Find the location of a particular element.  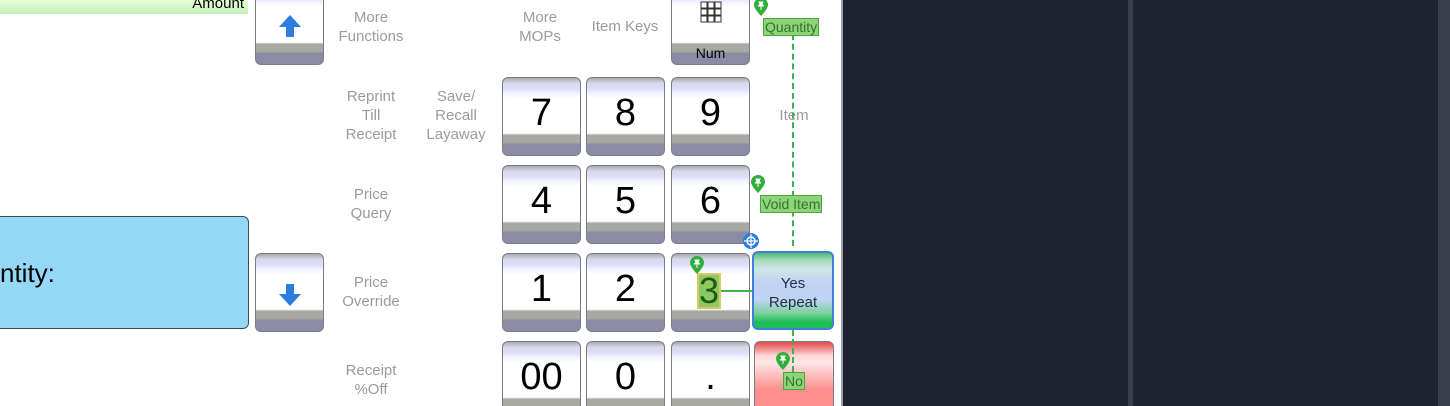

key-2-label: 2 is located at coordinates (625, 289).